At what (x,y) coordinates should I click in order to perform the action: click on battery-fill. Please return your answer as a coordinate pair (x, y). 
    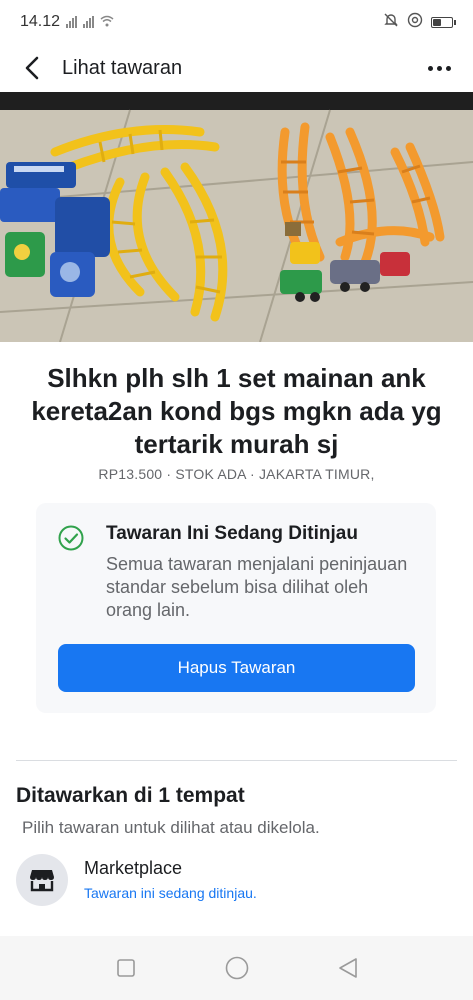
    Looking at the image, I should click on (437, 22).